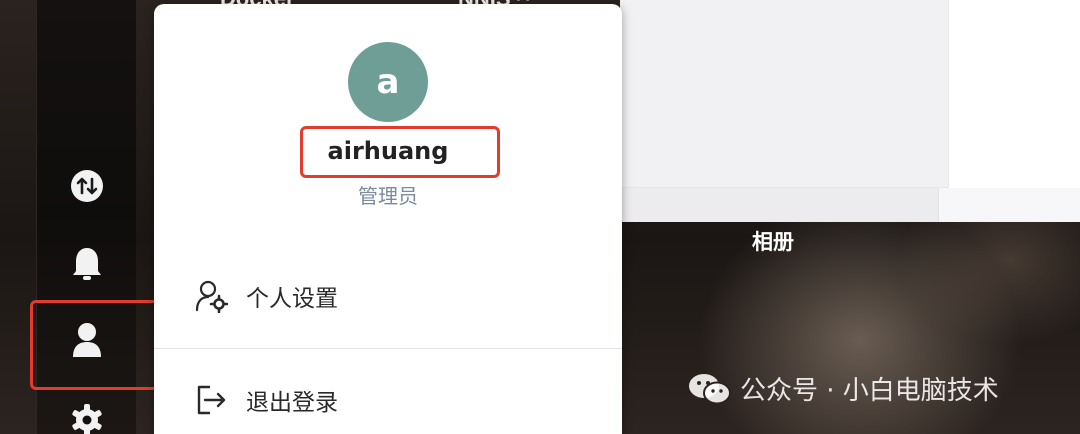 The height and width of the screenshot is (434, 1080). I want to click on logout-label: 退出登录, so click(292, 403).